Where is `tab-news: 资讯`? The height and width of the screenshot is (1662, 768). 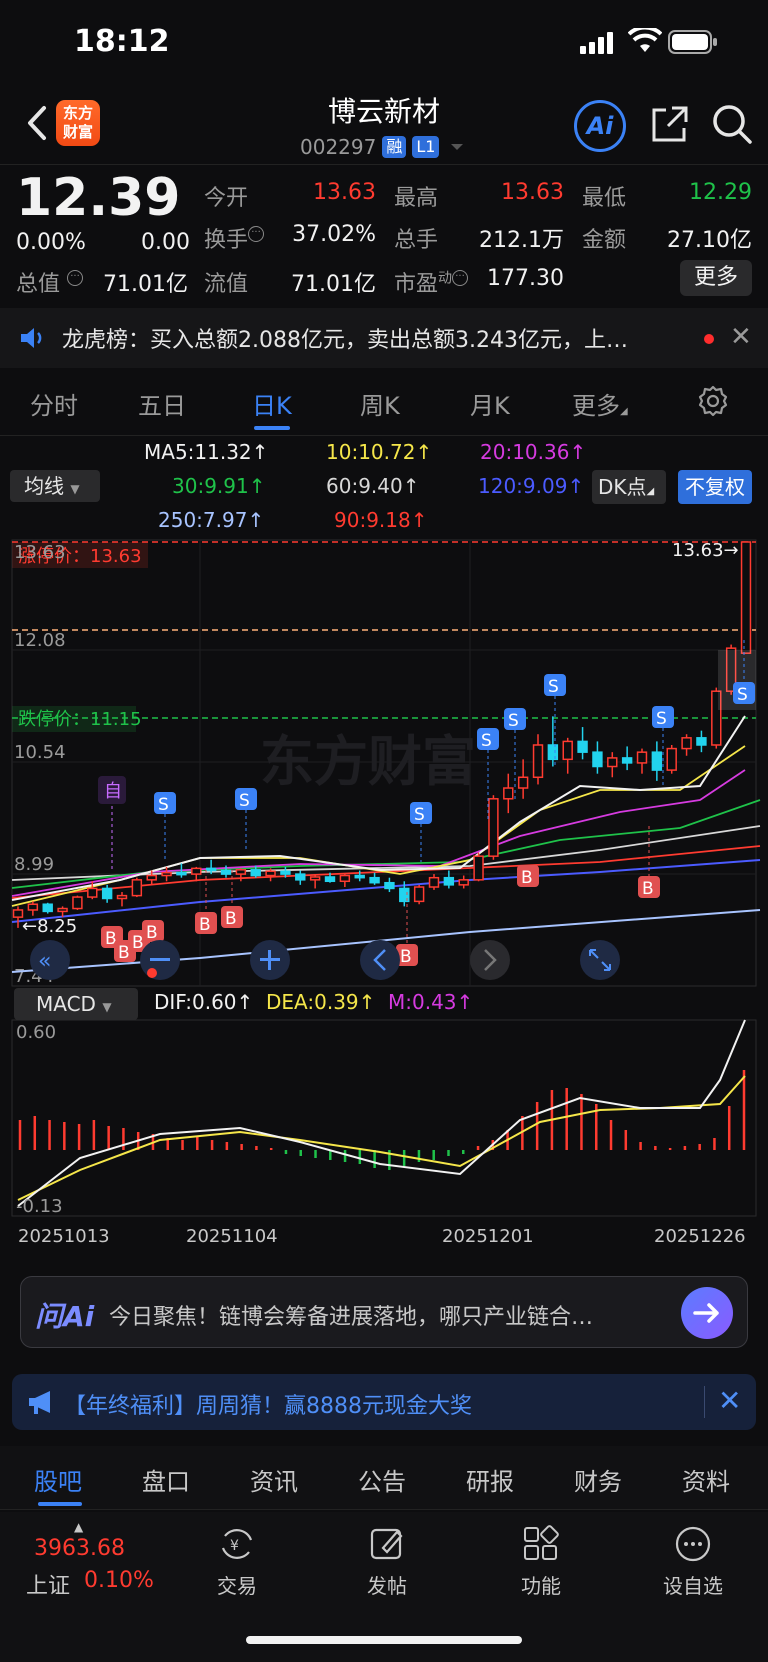 tab-news: 资讯 is located at coordinates (274, 1479).